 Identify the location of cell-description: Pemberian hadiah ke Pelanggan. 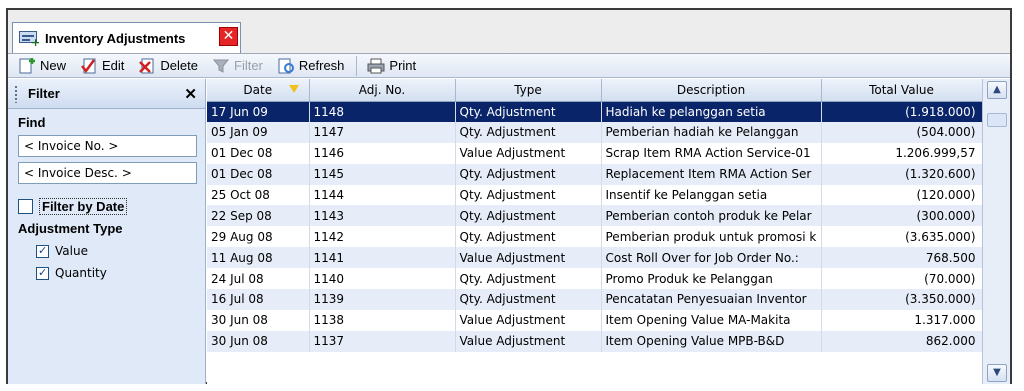
(711, 132).